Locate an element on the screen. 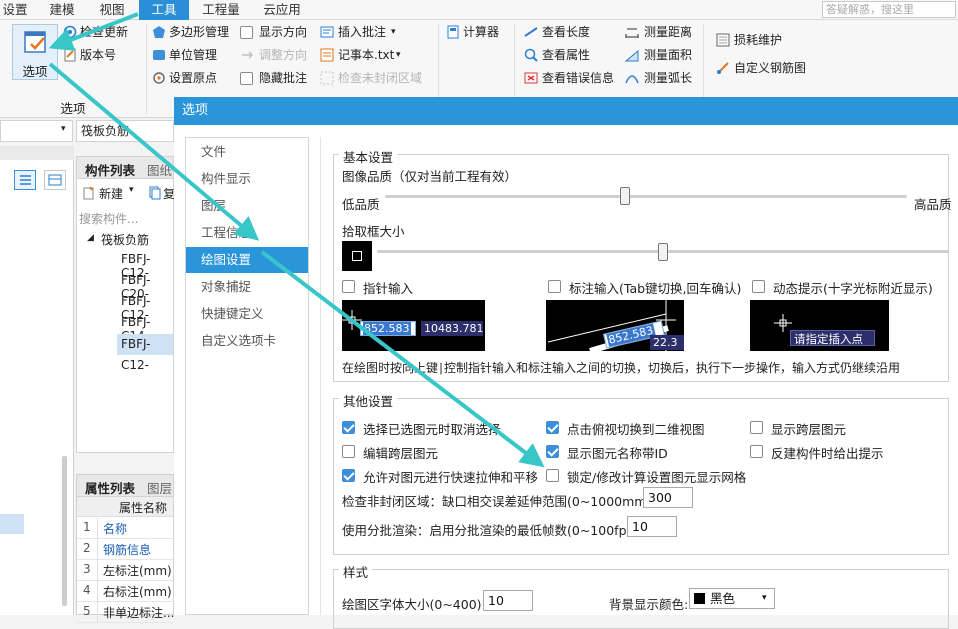 This screenshot has height=629, width=958. nav-item: 构件显示 is located at coordinates (247, 179).